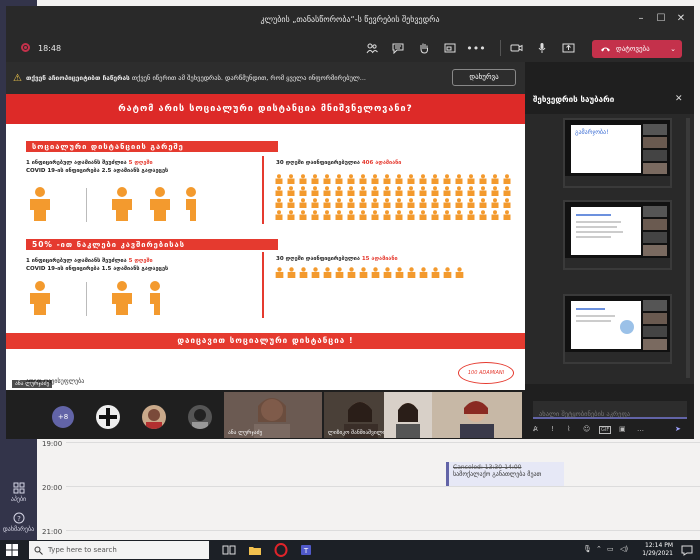  Describe the element at coordinates (637, 49) in the screenshot. I see `leave-button: დატოვება ⌄` at that location.